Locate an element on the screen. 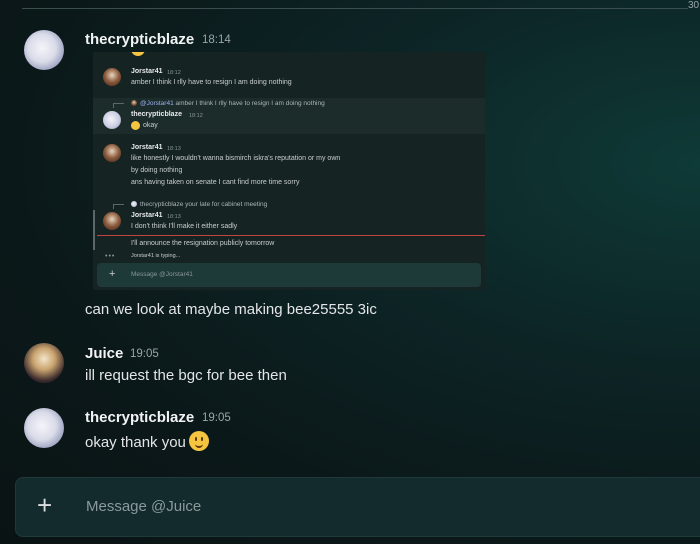 Image resolution: width=700 pixels, height=544 pixels. new-messages-divider is located at coordinates (291, 235).